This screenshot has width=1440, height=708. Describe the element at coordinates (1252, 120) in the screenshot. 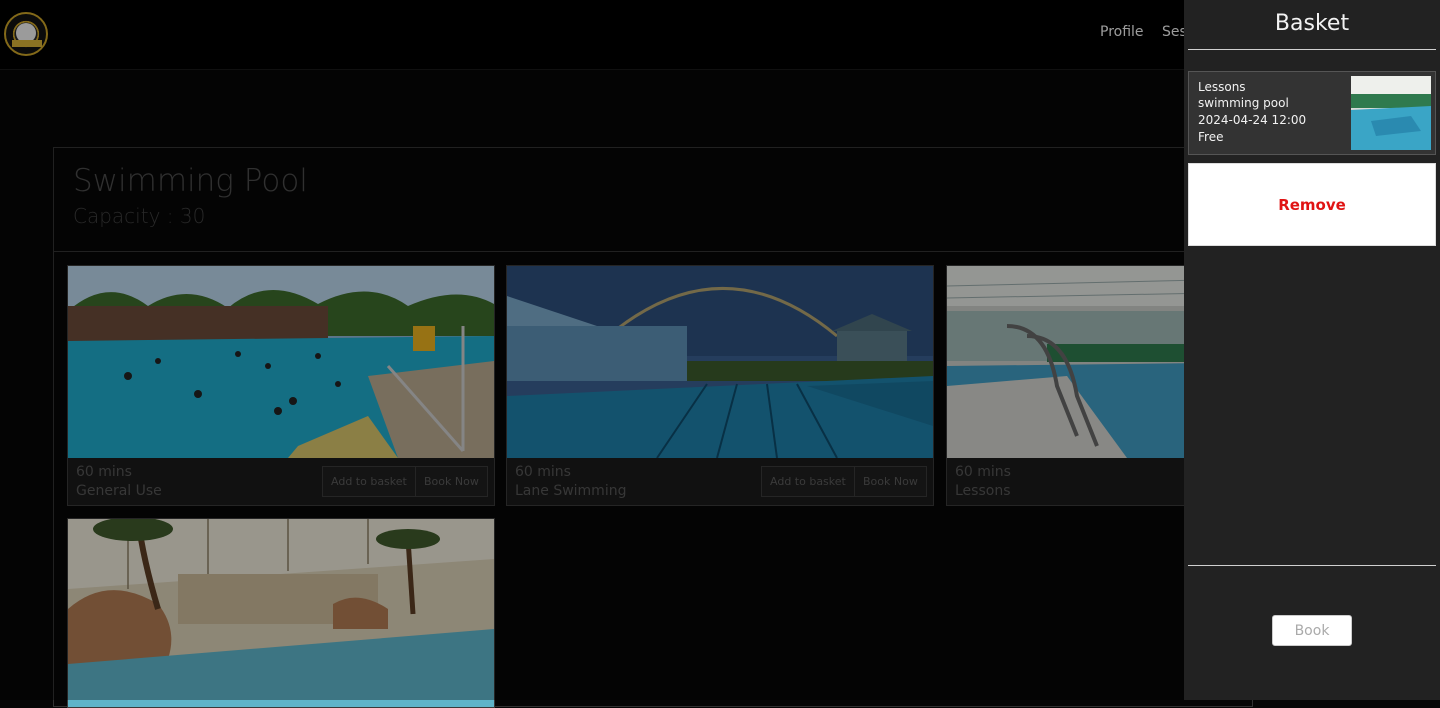

I see `basket-item-datetime: 2024-04-24 12:00` at that location.